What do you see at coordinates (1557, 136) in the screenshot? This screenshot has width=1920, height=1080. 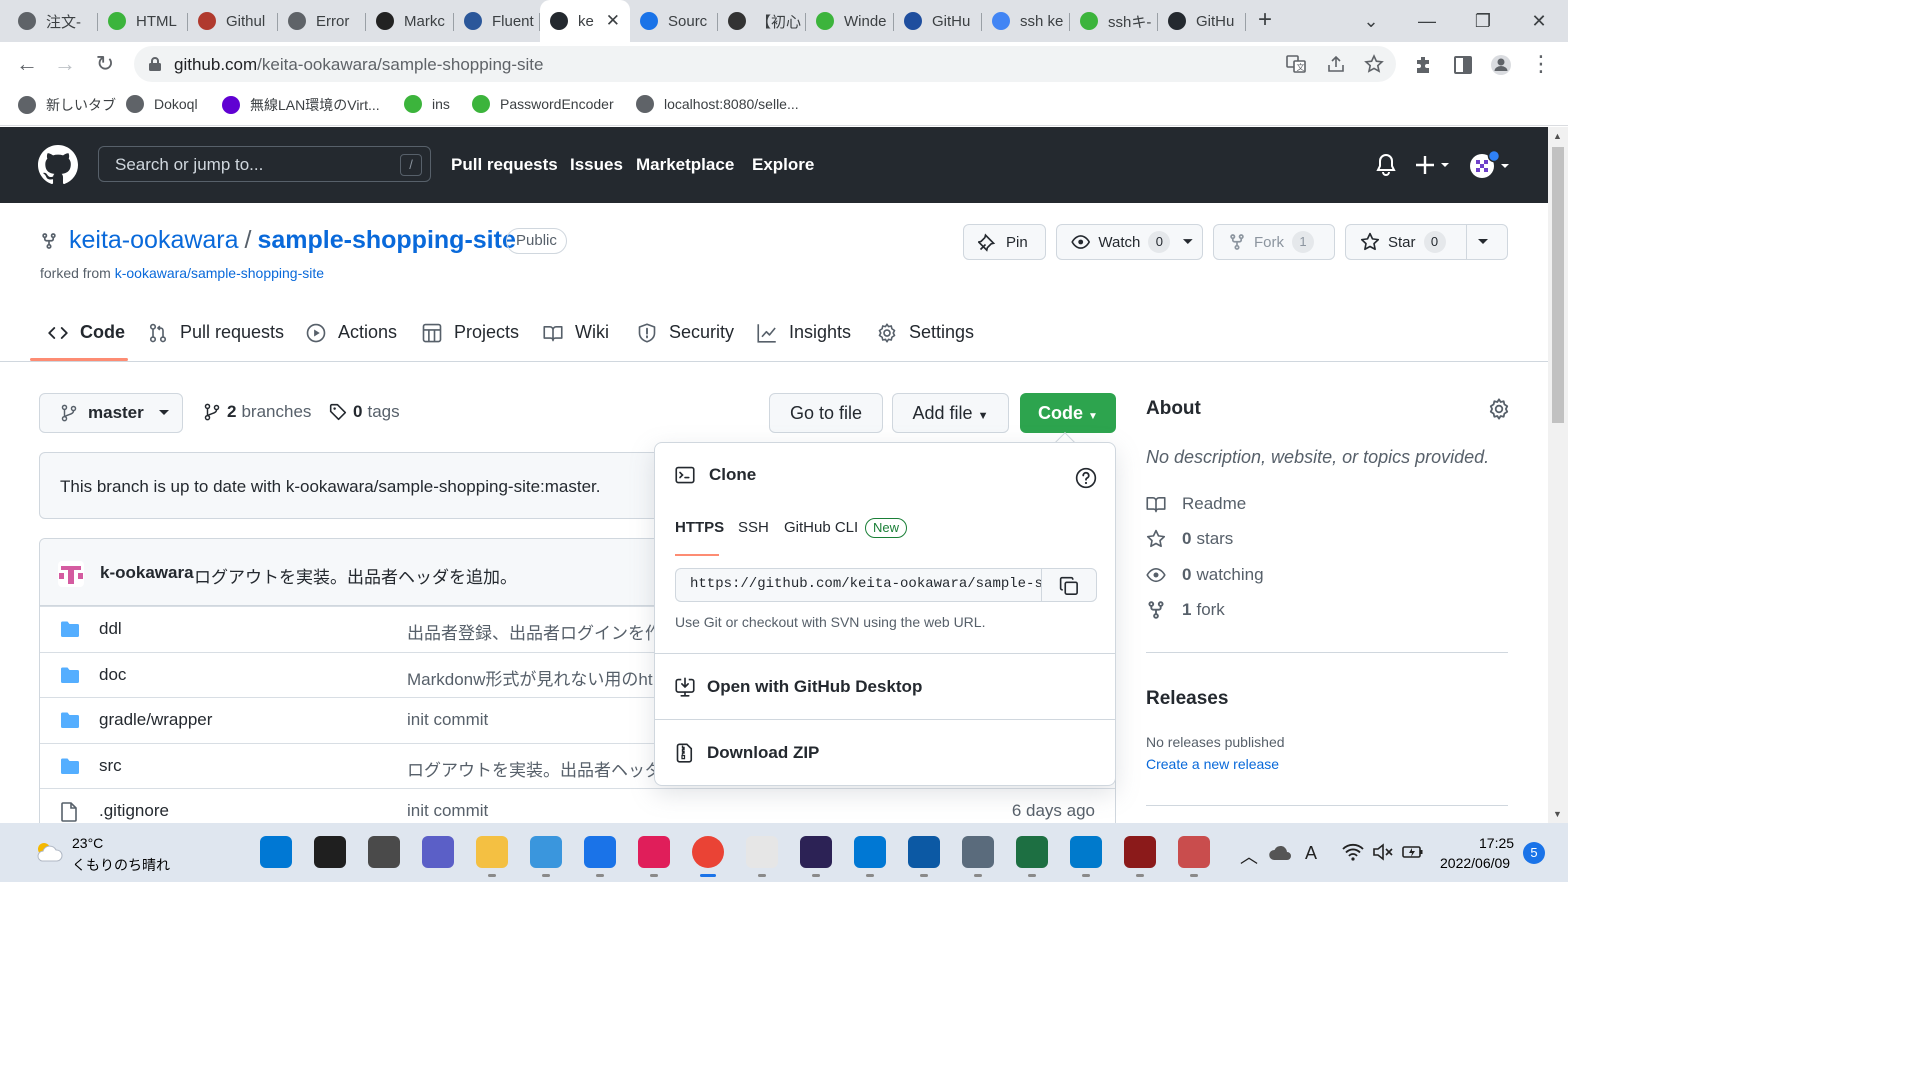 I see `scroll-up-arrow-icon: ▲` at bounding box center [1557, 136].